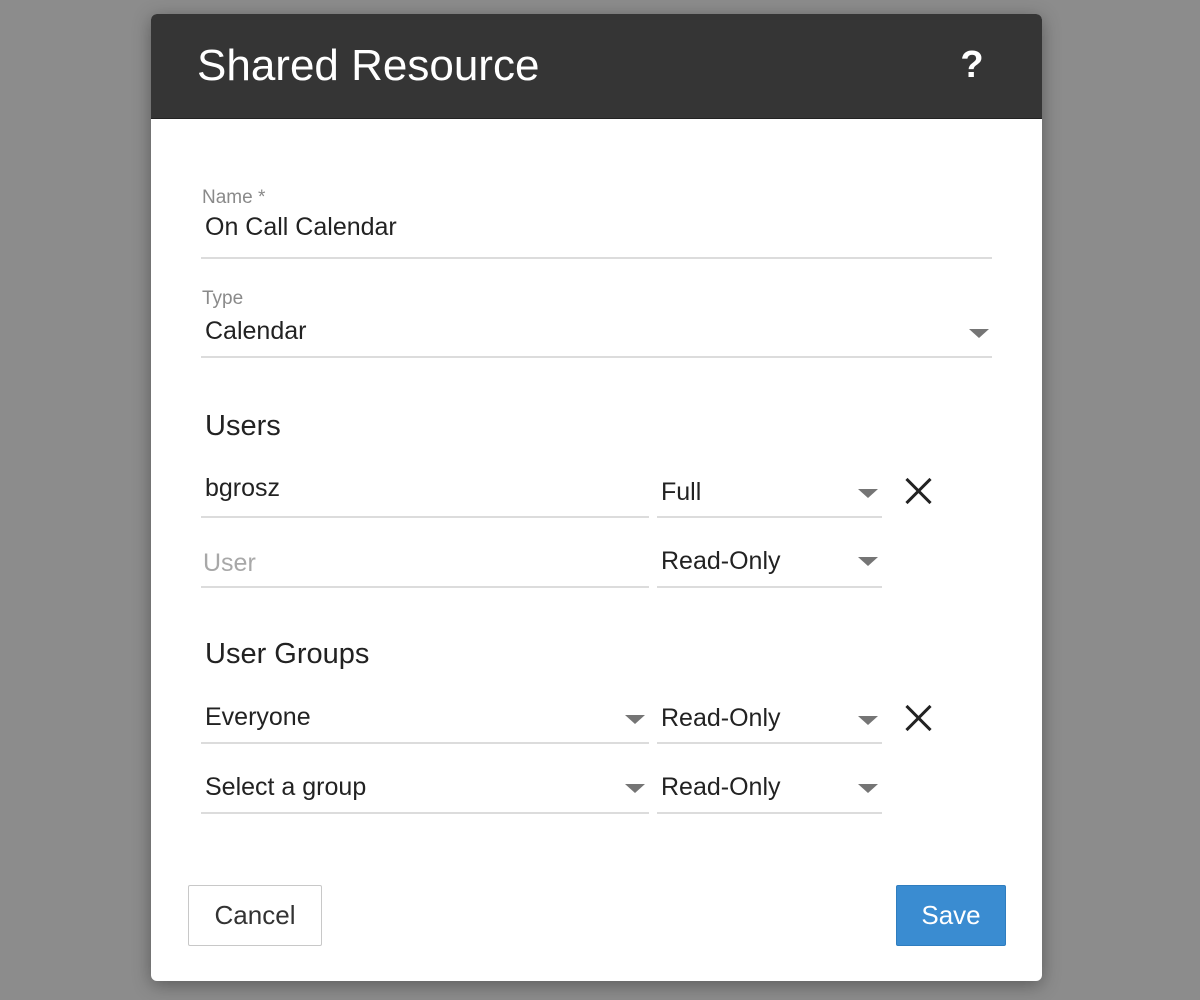 The image size is (1200, 1000). Describe the element at coordinates (596, 66) in the screenshot. I see `dialog-header: Shared Resource ?` at that location.